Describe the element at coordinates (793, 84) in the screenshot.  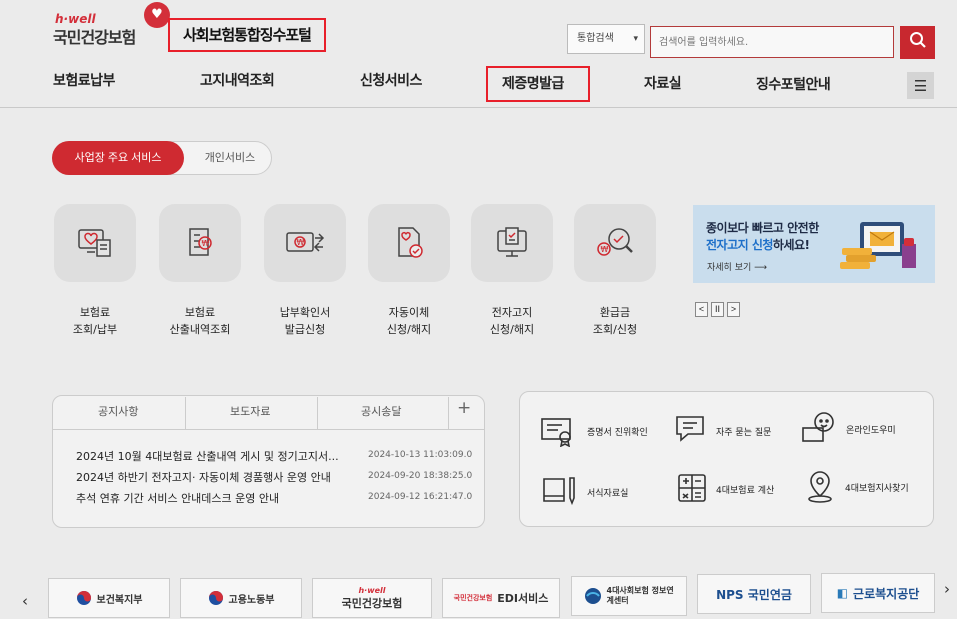
I see `nav-item-portal-guide: 징수포털안내` at that location.